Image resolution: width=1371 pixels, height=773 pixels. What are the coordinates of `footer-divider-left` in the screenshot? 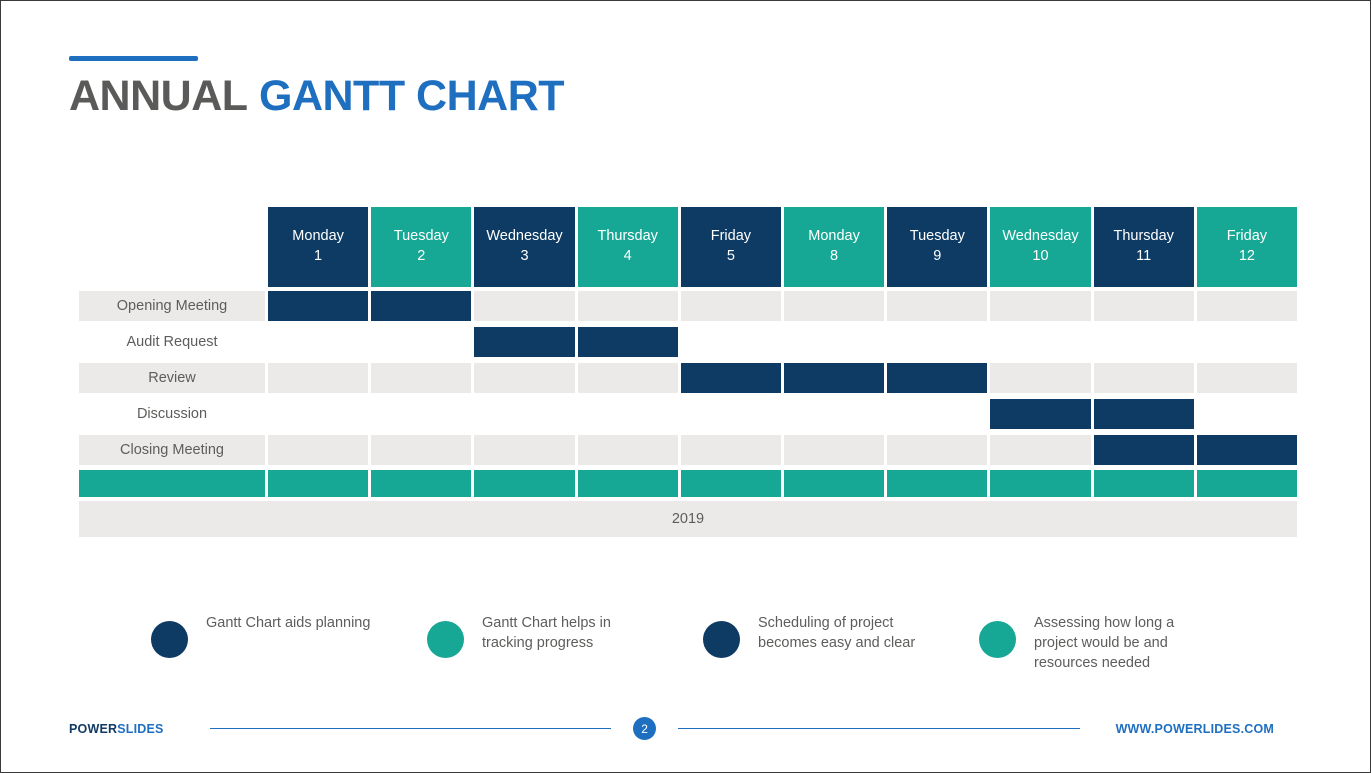 It's located at (410, 728).